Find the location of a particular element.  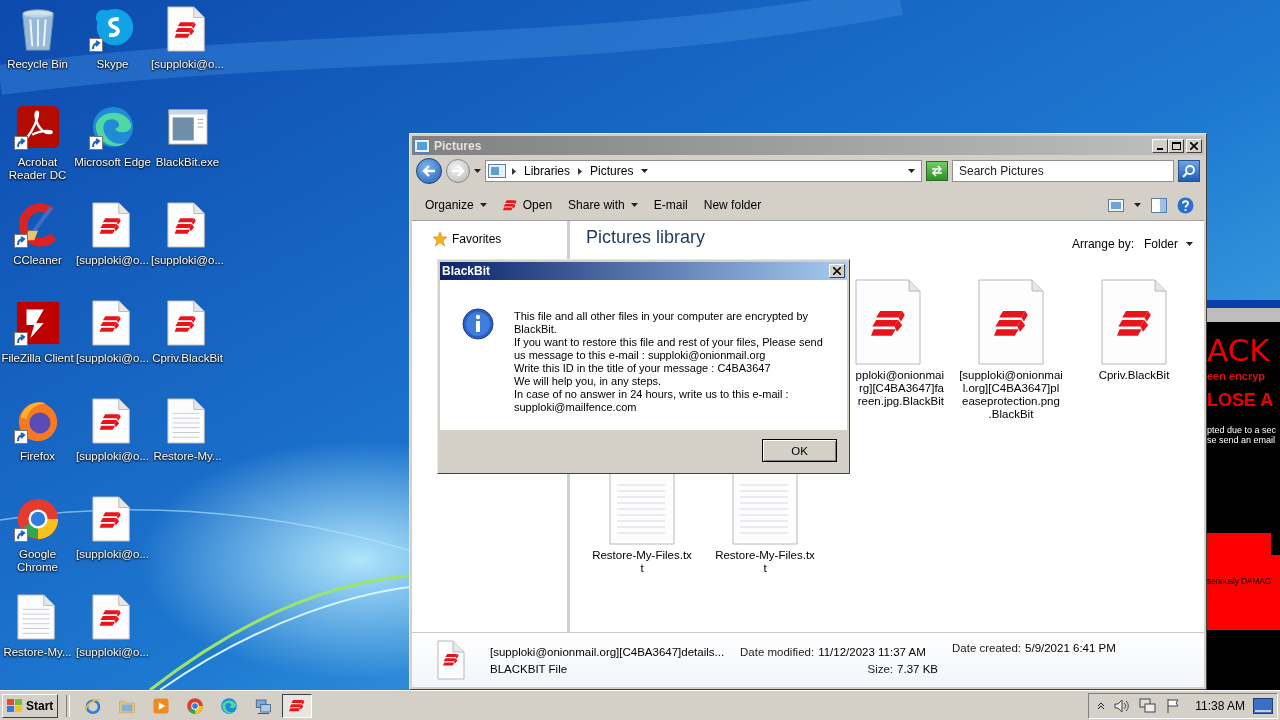

clock: 11:38 AM is located at coordinates (1220, 705).